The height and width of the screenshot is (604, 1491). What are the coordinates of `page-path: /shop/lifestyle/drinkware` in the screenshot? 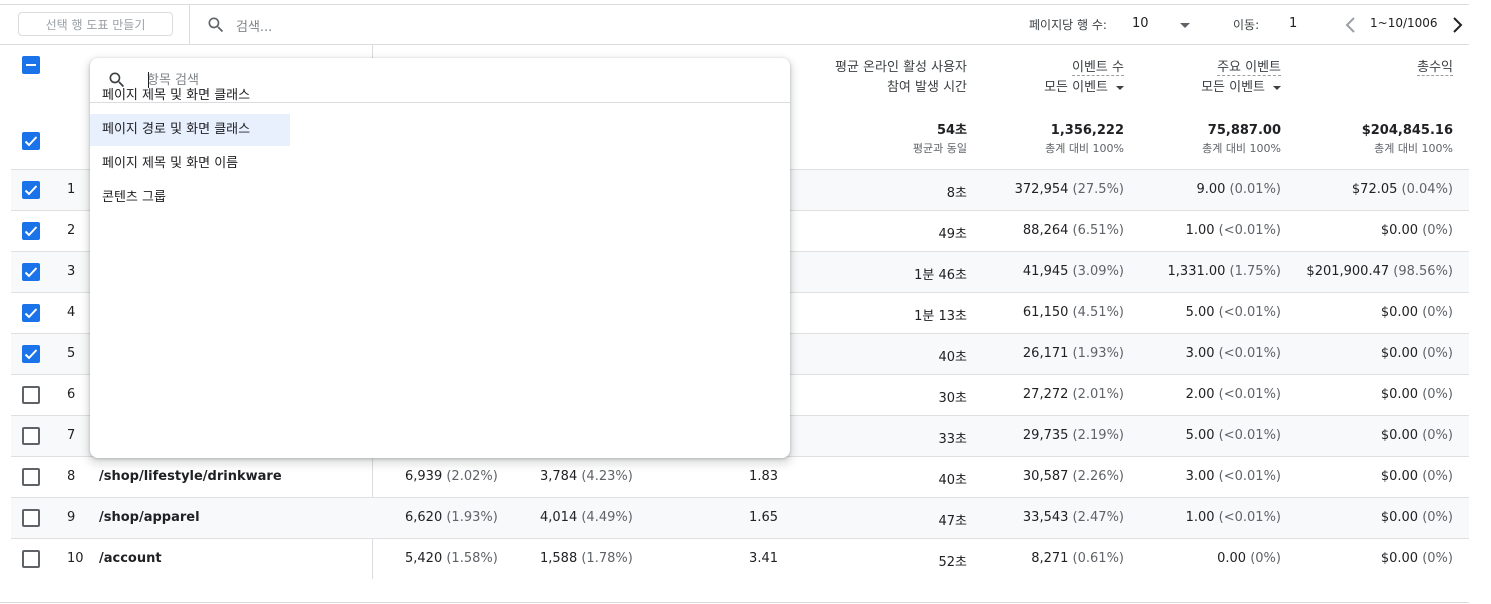 It's located at (190, 476).